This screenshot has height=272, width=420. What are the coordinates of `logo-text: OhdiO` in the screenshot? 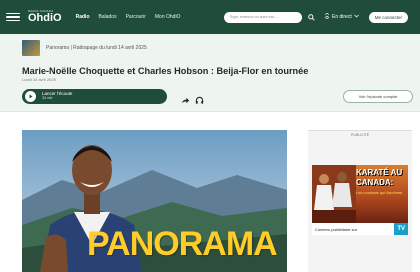 It's located at (45, 18).